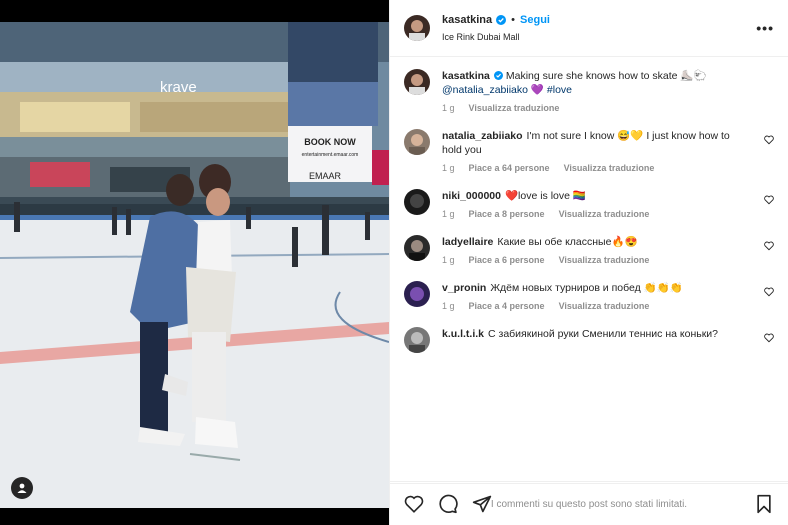 The image size is (788, 525). Describe the element at coordinates (507, 260) in the screenshot. I see `comment-likes: Piace a 6 persone` at that location.